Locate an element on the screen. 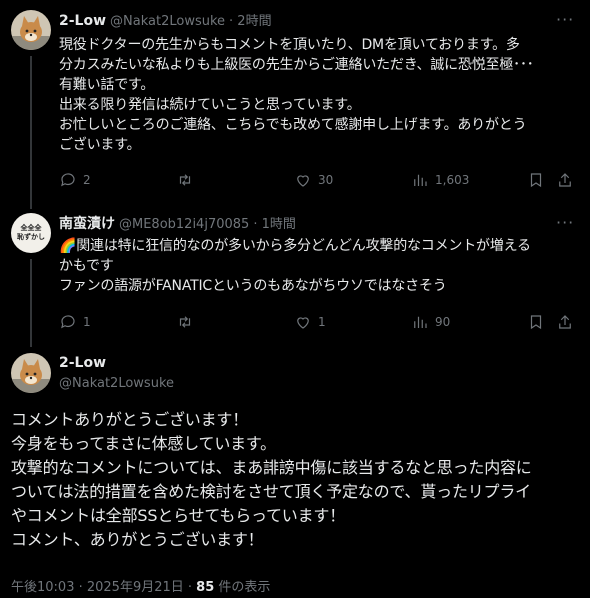  views-button: 1,603 is located at coordinates (440, 180).